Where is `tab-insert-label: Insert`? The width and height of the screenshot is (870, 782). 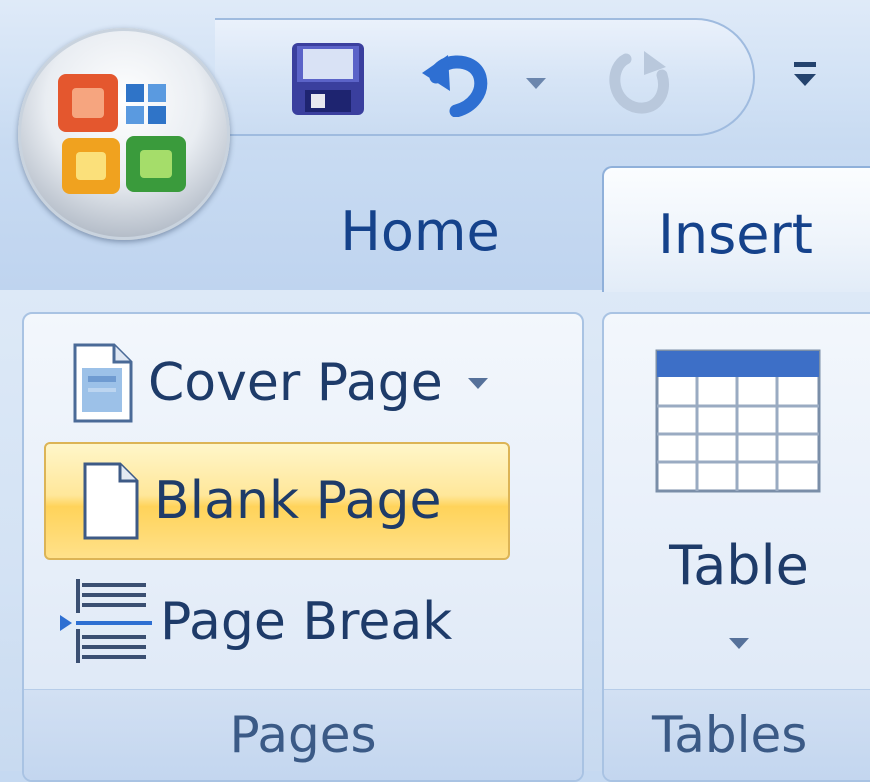 tab-insert-label: Insert is located at coordinates (735, 234).